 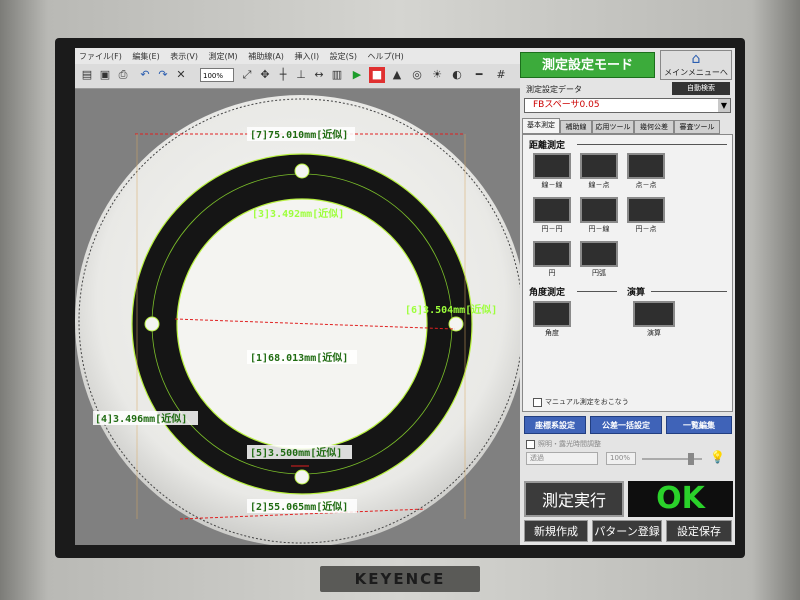 I want to click on exposure-slider-handle, so click(x=691, y=459).